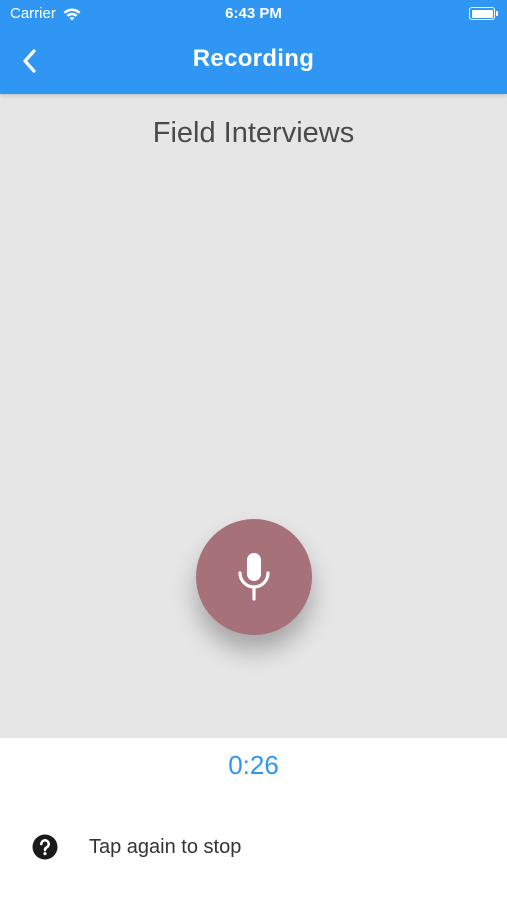 The width and height of the screenshot is (507, 900). Describe the element at coordinates (483, 13) in the screenshot. I see `battery-icon` at that location.